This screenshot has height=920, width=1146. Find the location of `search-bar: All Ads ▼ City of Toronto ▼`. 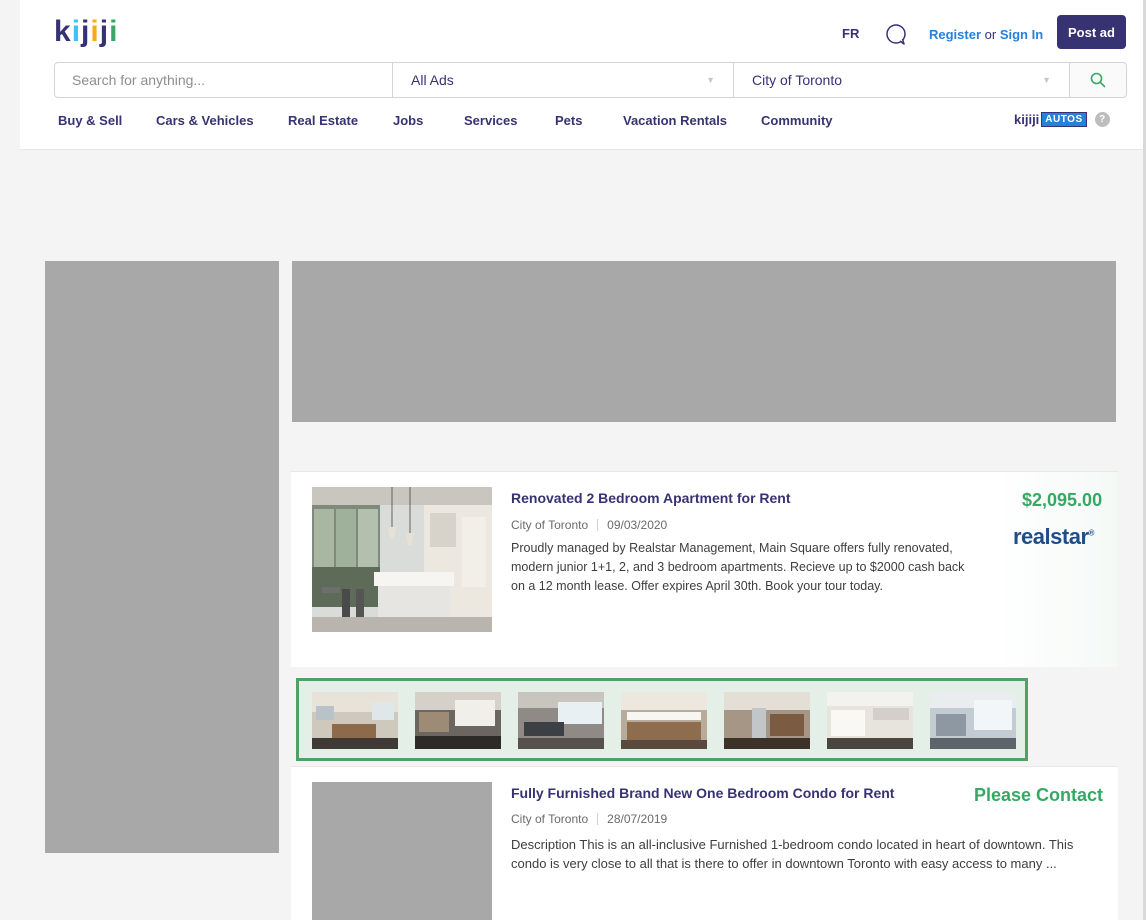

search-bar: All Ads ▼ City of Toronto ▼ is located at coordinates (590, 80).